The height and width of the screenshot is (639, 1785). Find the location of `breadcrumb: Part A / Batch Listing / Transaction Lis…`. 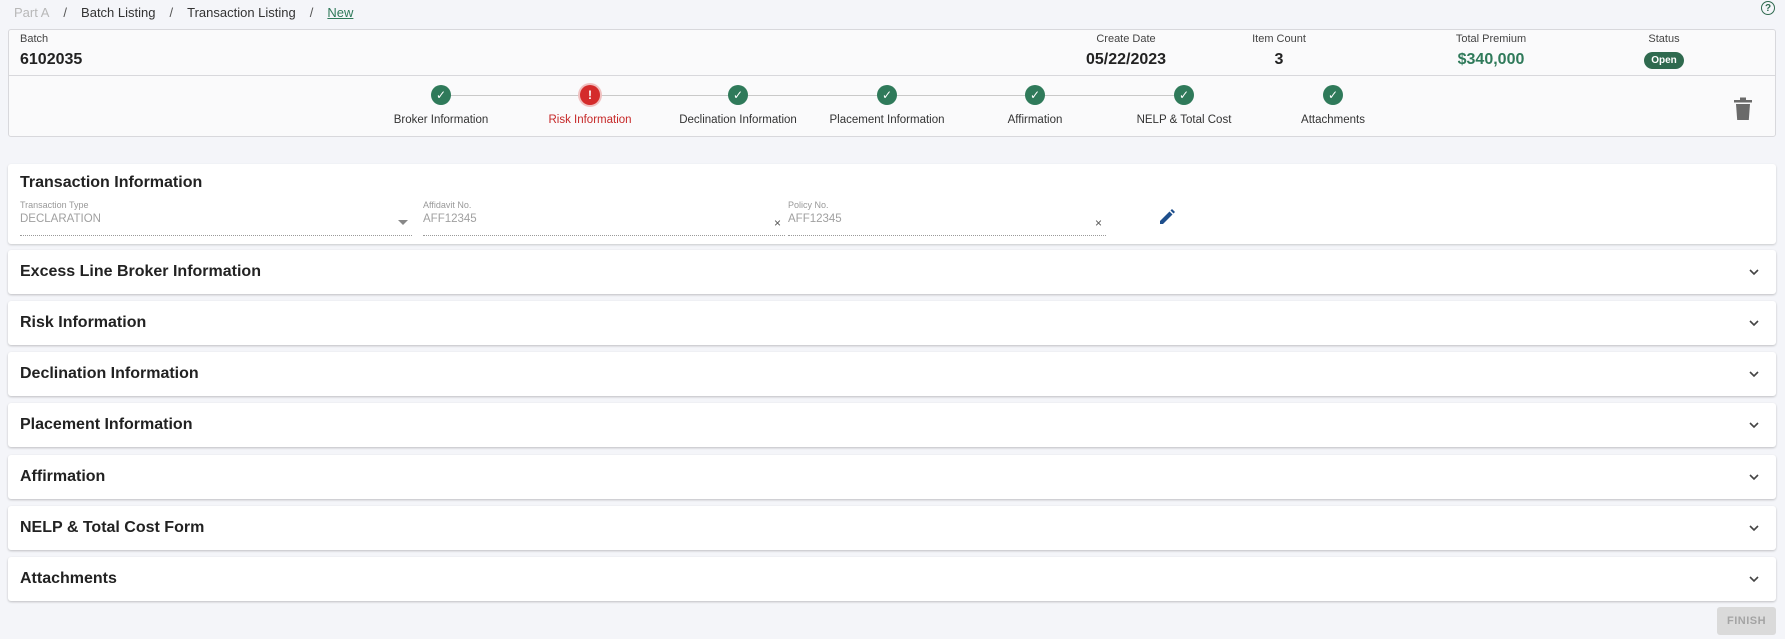

breadcrumb: Part A / Batch Listing / Transaction Lis… is located at coordinates (183, 12).